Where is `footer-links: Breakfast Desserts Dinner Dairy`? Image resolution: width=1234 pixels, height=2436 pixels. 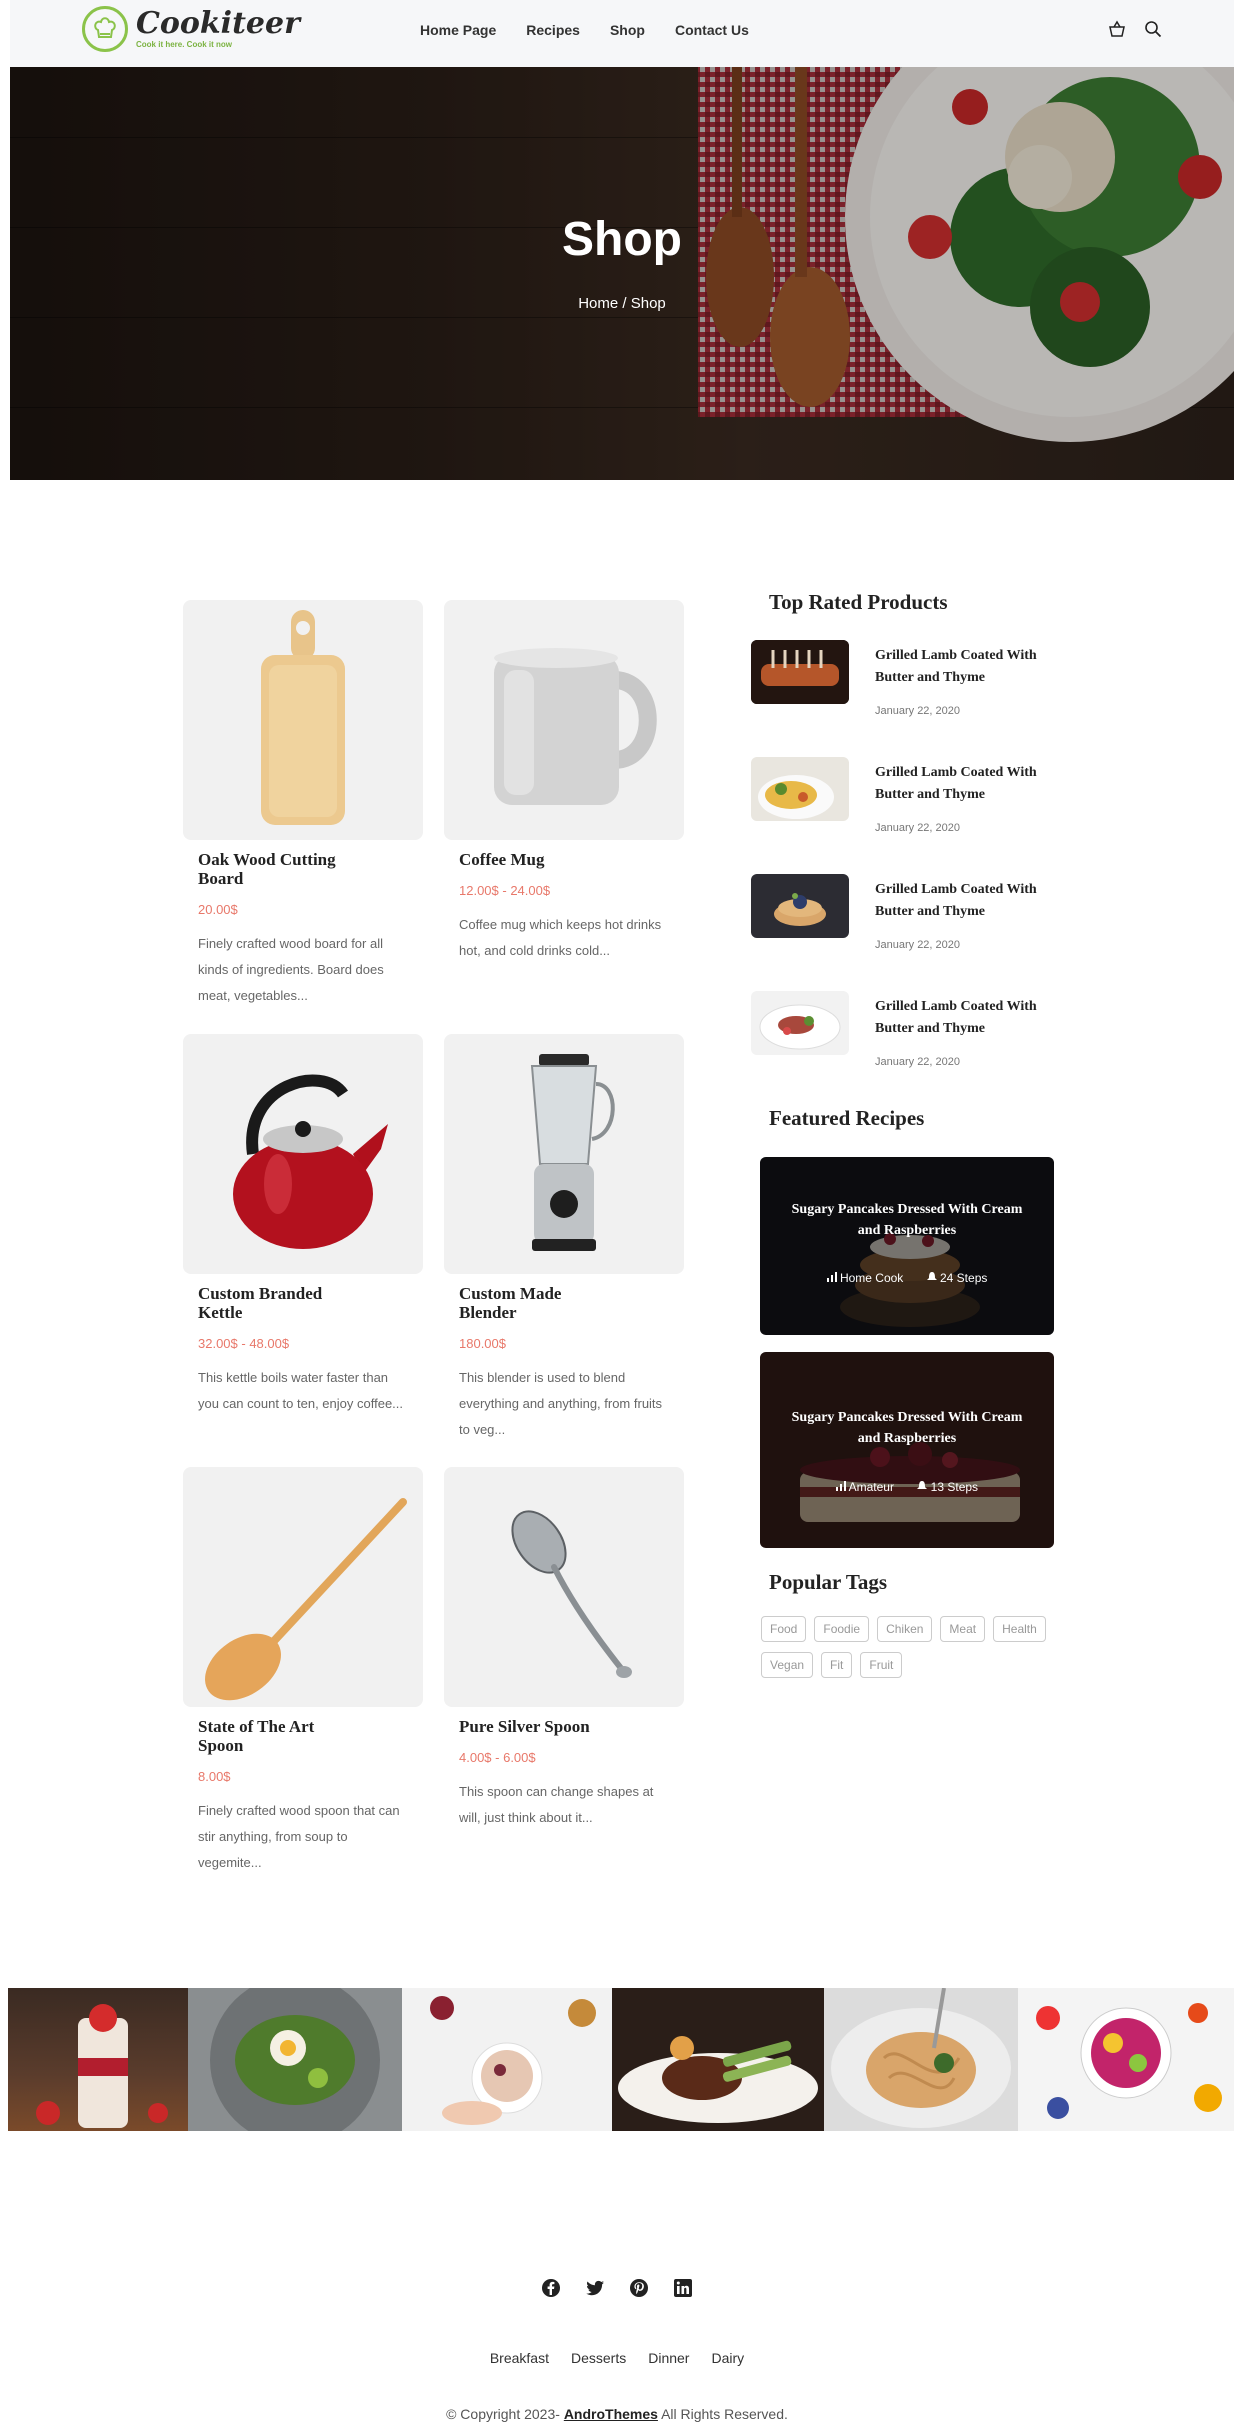 footer-links: Breakfast Desserts Dinner Dairy is located at coordinates (617, 2358).